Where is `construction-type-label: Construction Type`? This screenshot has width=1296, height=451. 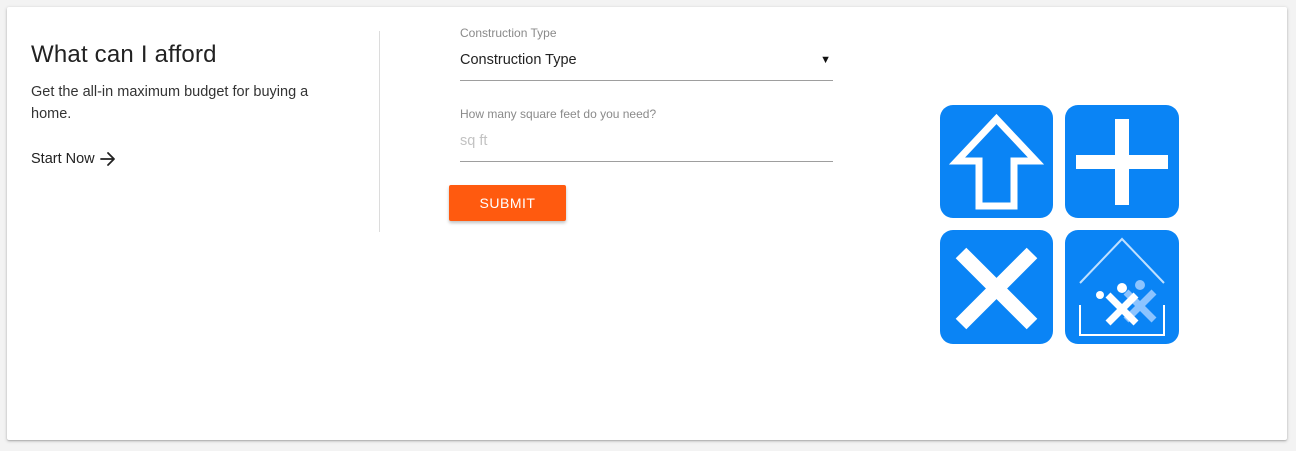 construction-type-label: Construction Type is located at coordinates (508, 33).